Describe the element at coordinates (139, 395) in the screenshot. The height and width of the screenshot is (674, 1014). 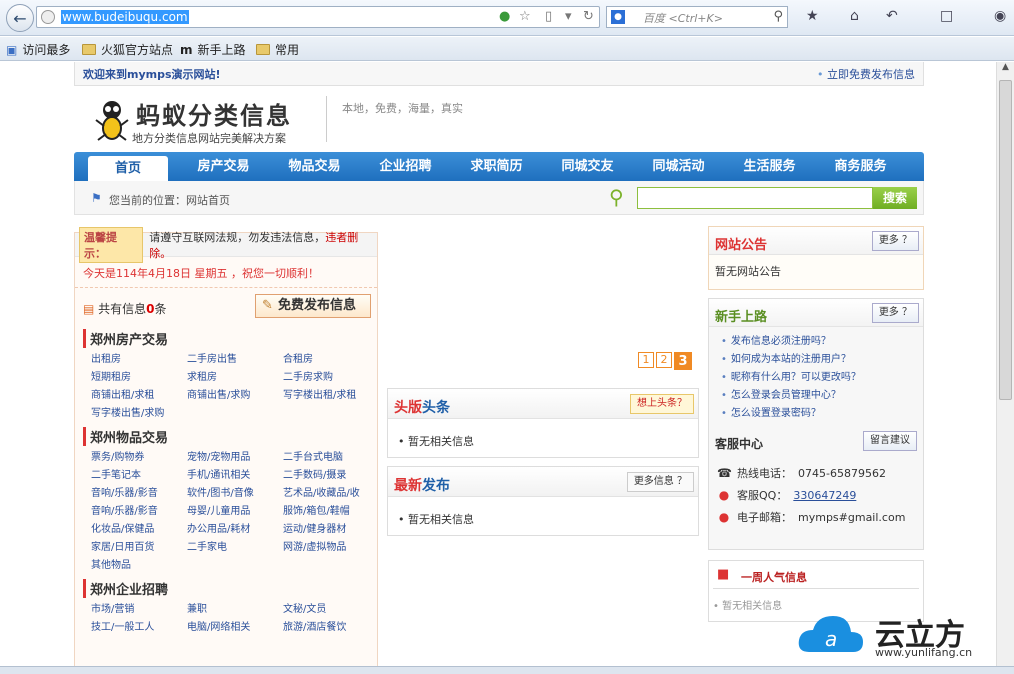
I see `category-link: 商铺出租/求租` at that location.